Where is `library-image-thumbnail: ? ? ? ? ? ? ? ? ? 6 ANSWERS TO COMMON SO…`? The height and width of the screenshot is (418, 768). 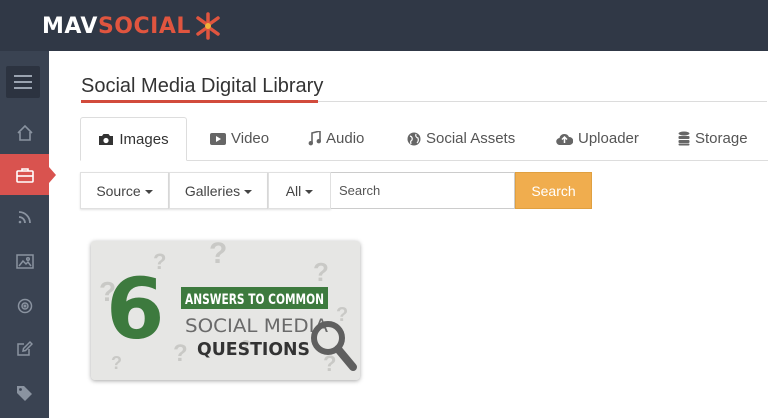
library-image-thumbnail: ? ? ? ? ? ? ? ? ? 6 ANSWERS TO COMMON SO… is located at coordinates (225, 310).